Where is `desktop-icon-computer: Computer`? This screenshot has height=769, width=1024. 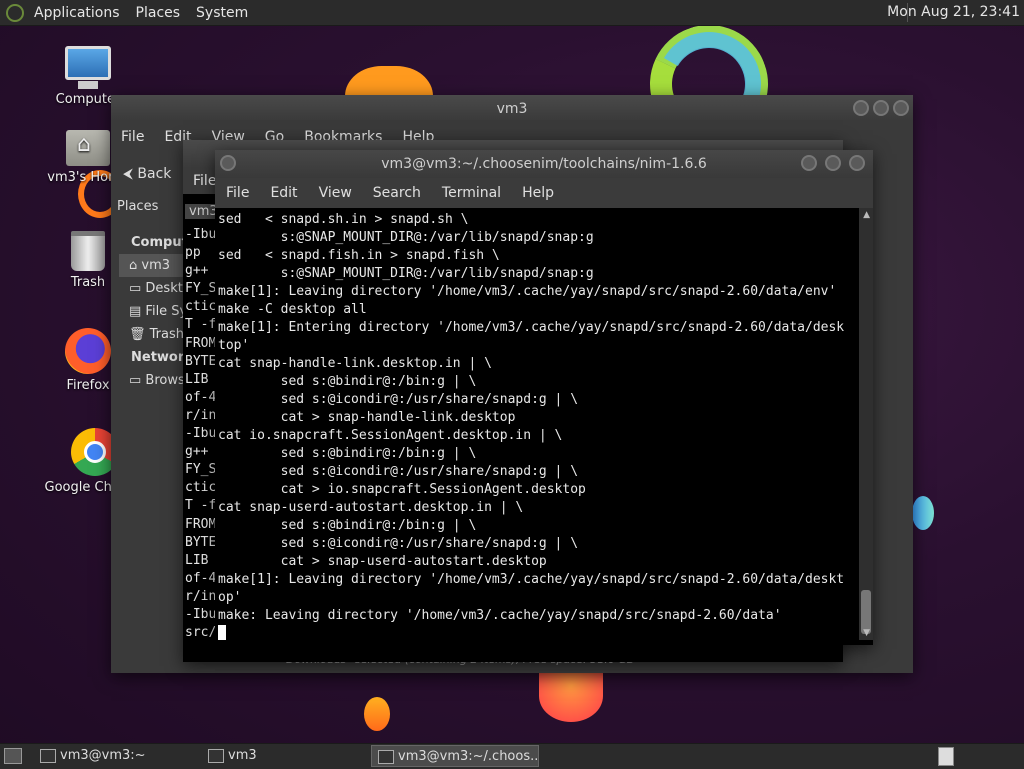 desktop-icon-computer: Computer is located at coordinates (88, 76).